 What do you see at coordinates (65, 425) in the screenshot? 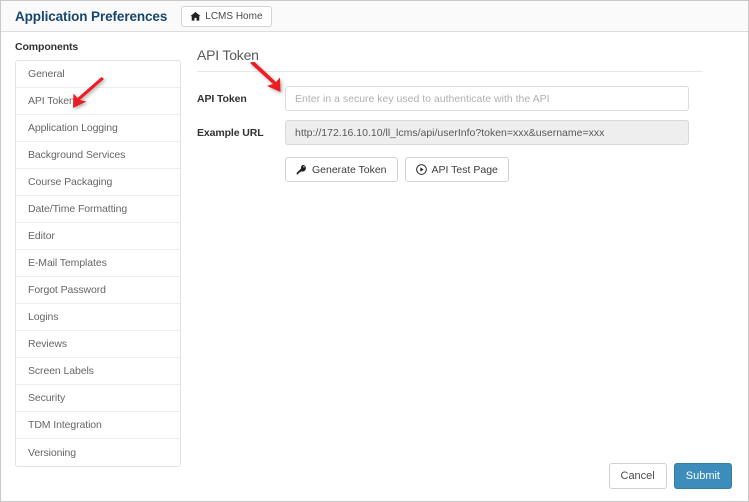
I see `sidebar-item-label: TDM Integration` at bounding box center [65, 425].